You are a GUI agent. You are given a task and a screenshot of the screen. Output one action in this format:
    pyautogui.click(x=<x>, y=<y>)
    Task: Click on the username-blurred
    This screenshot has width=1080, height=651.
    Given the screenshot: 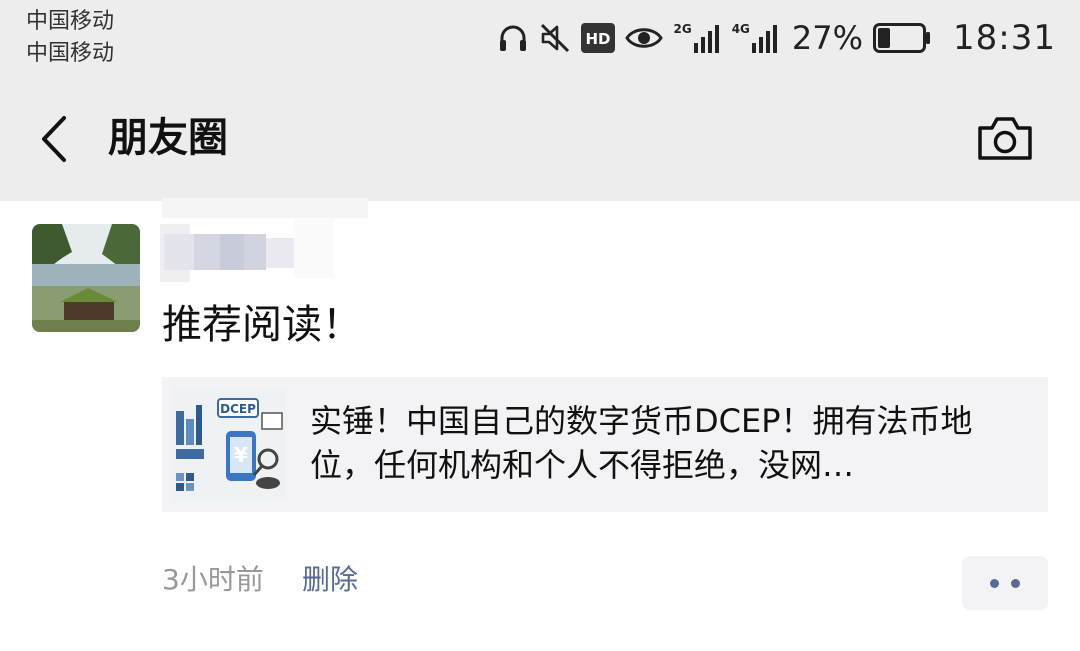 What is the action you would take?
    pyautogui.click(x=265, y=242)
    